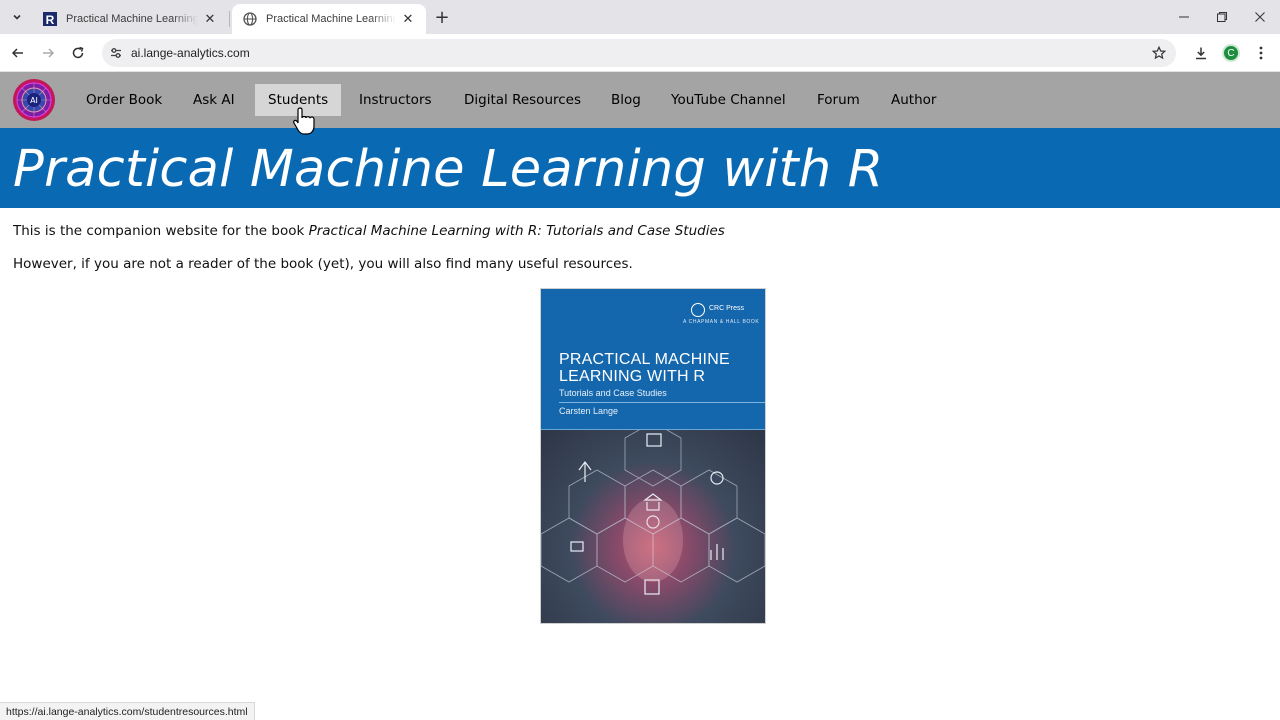  I want to click on cover-publisher: CRC Press, so click(727, 308).